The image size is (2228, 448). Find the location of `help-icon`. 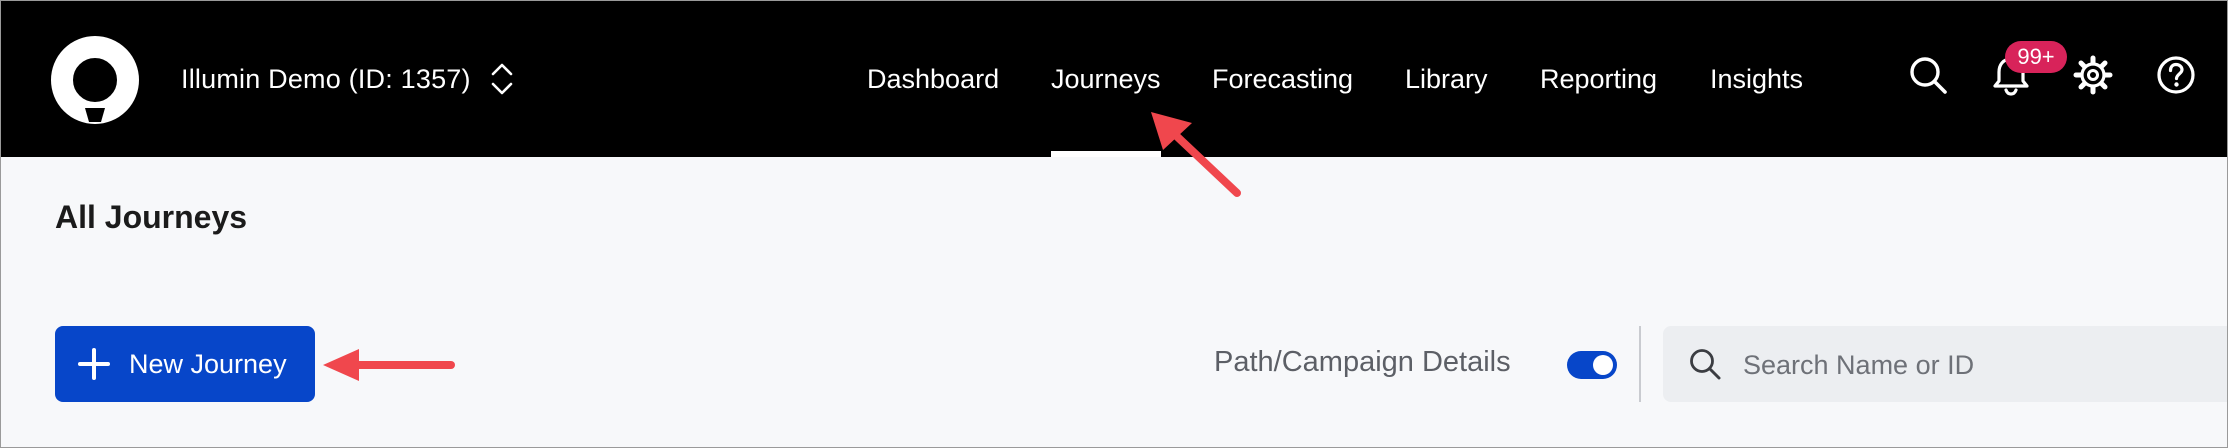

help-icon is located at coordinates (2176, 75).